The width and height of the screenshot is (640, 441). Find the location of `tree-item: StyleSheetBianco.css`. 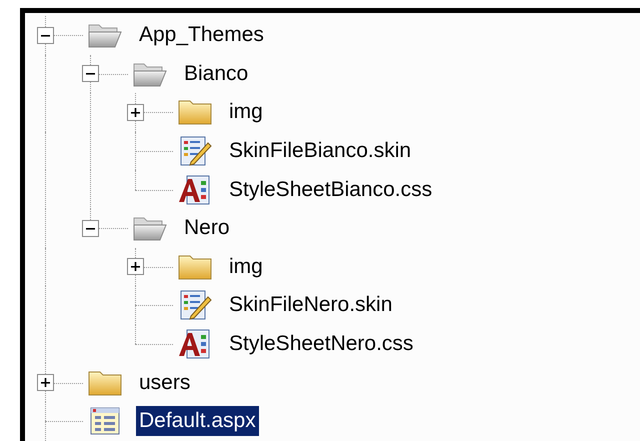

tree-item: StyleSheetBianco.css is located at coordinates (331, 189).